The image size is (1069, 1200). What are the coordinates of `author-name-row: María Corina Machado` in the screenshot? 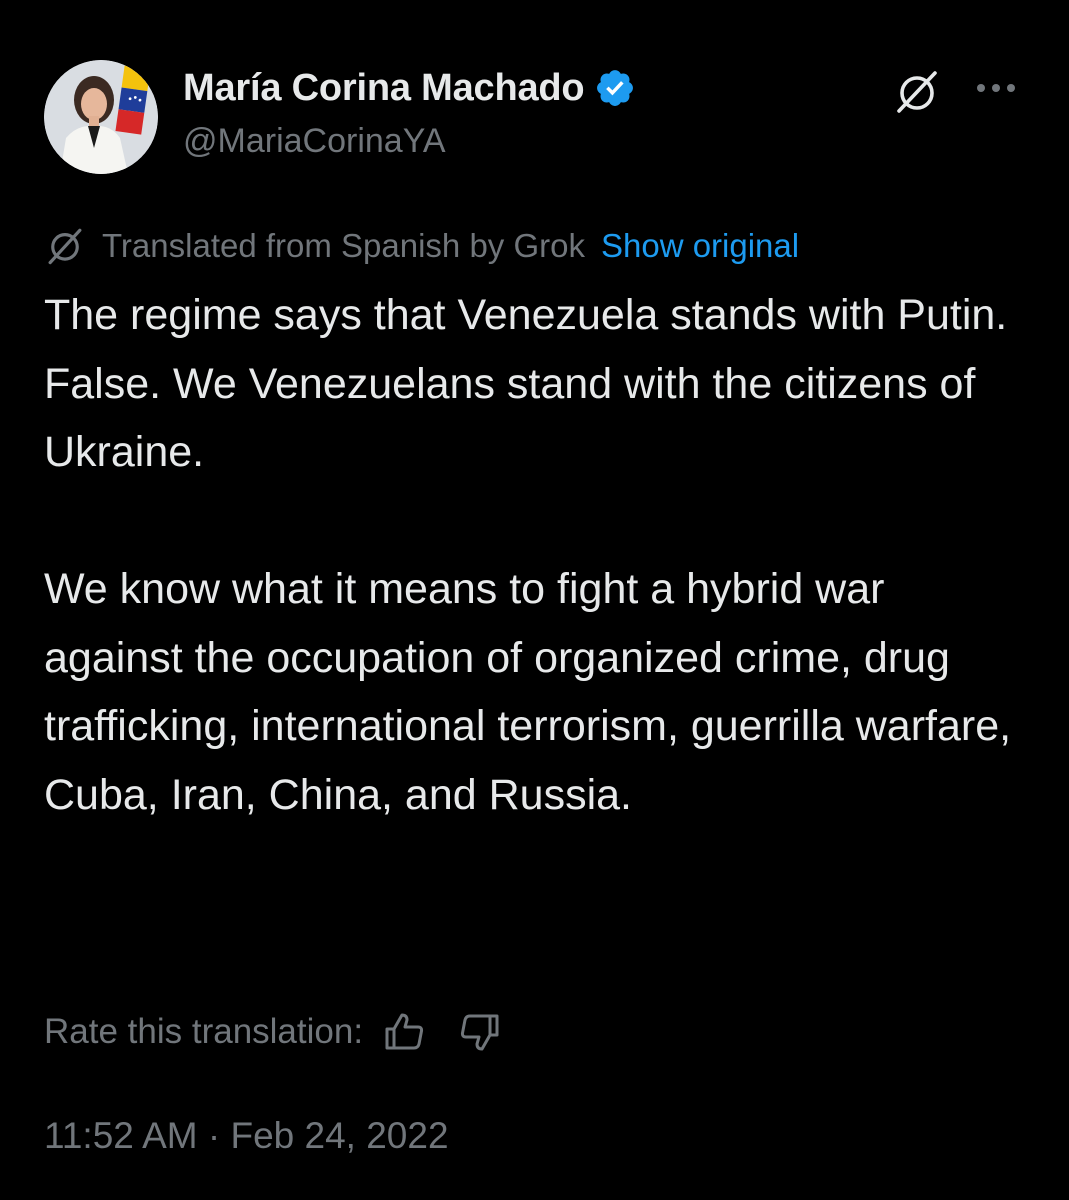 It's located at (409, 88).